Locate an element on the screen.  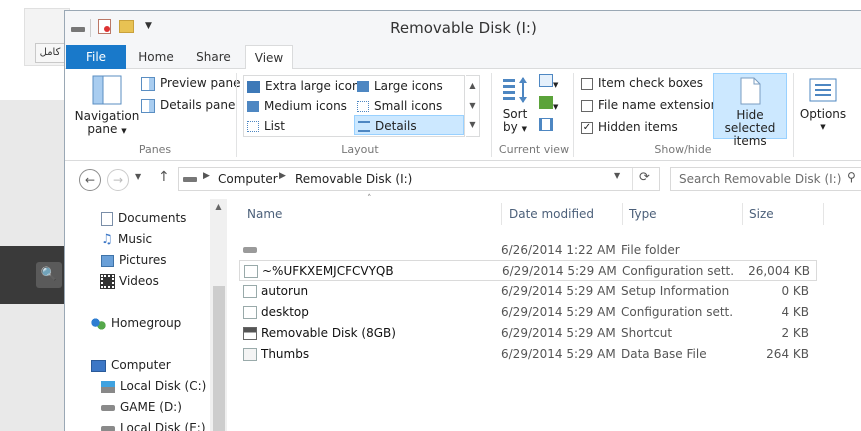
homegroup-icon is located at coordinates (98, 323).